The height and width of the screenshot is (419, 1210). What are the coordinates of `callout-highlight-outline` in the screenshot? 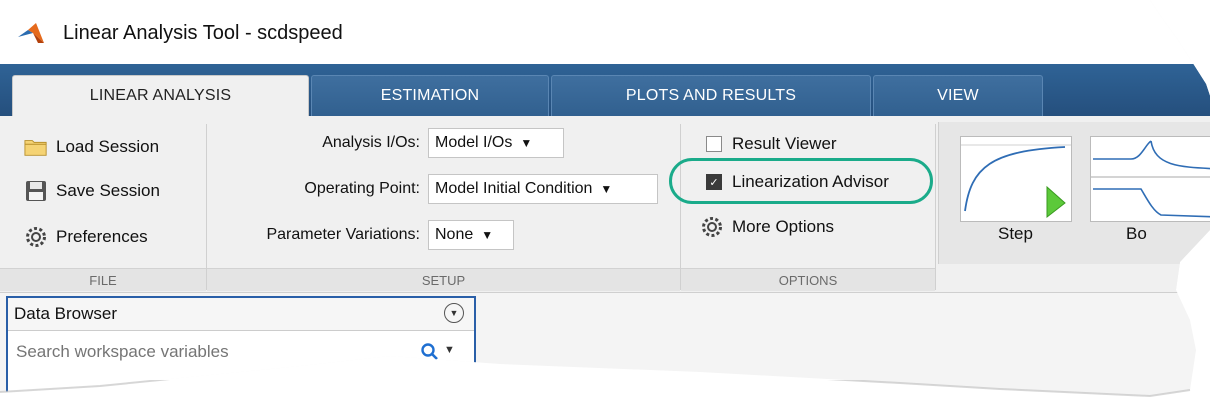 It's located at (801, 181).